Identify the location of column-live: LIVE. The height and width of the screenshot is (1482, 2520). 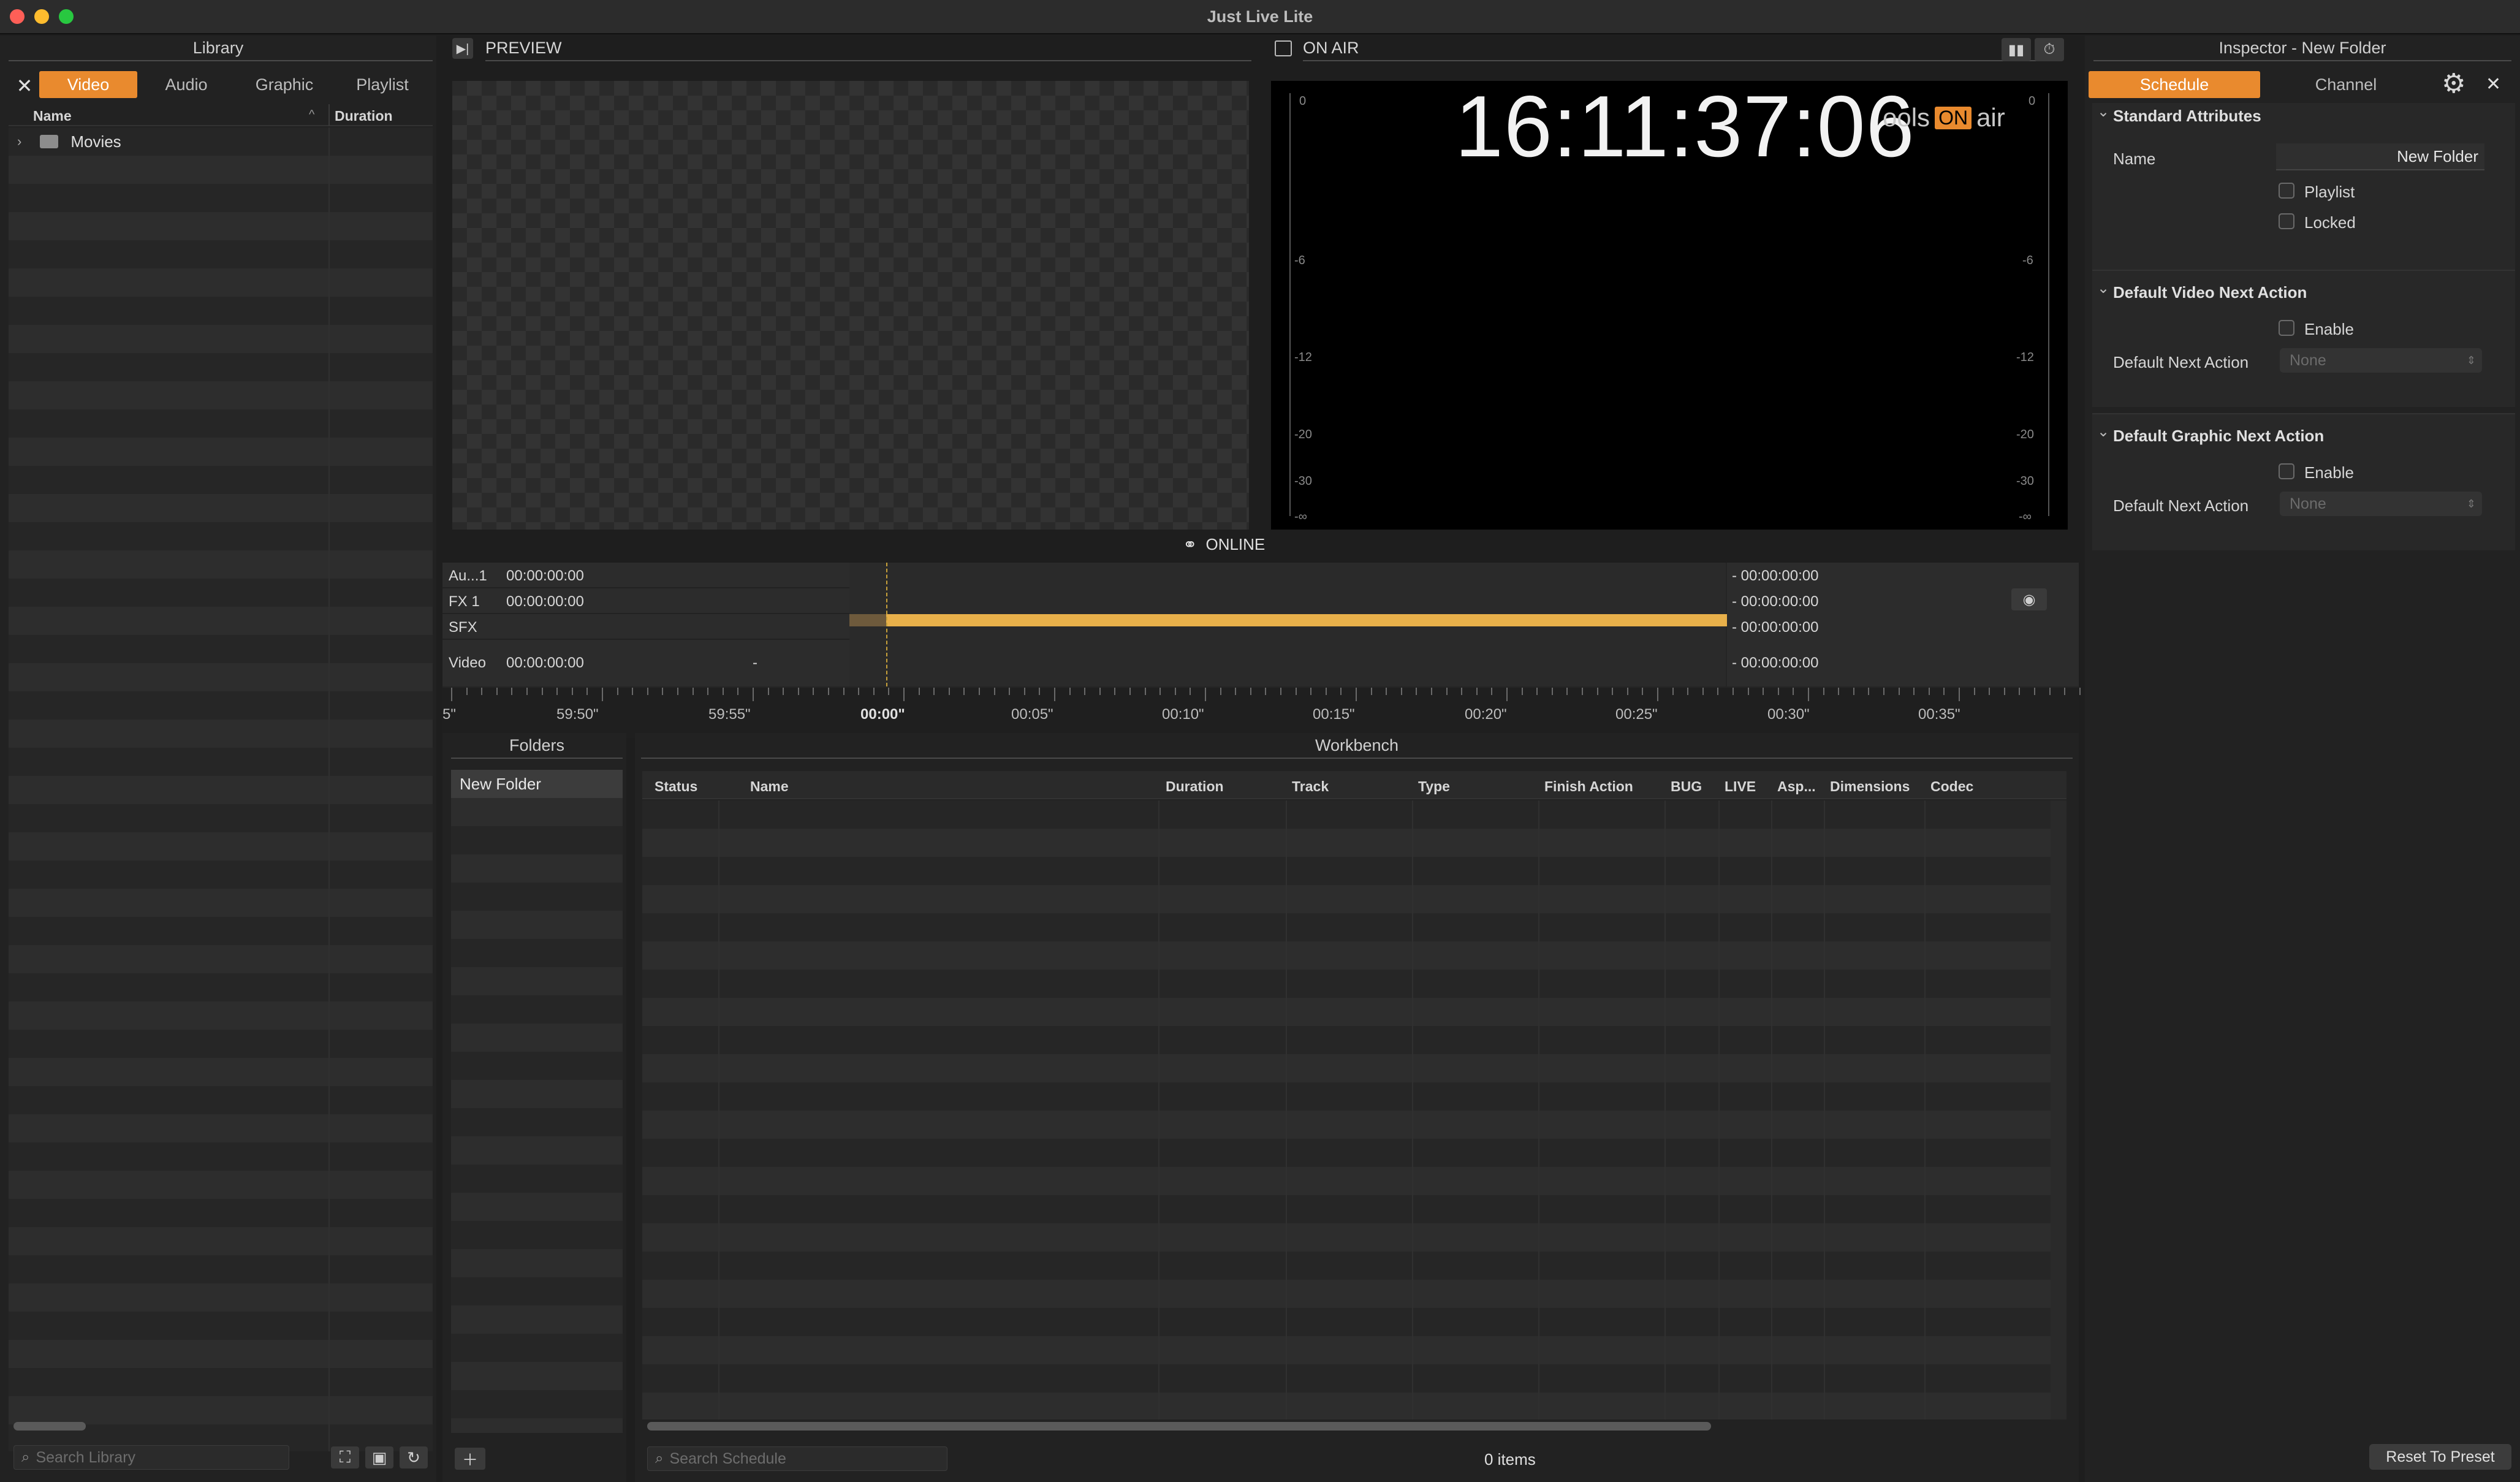
(1741, 786).